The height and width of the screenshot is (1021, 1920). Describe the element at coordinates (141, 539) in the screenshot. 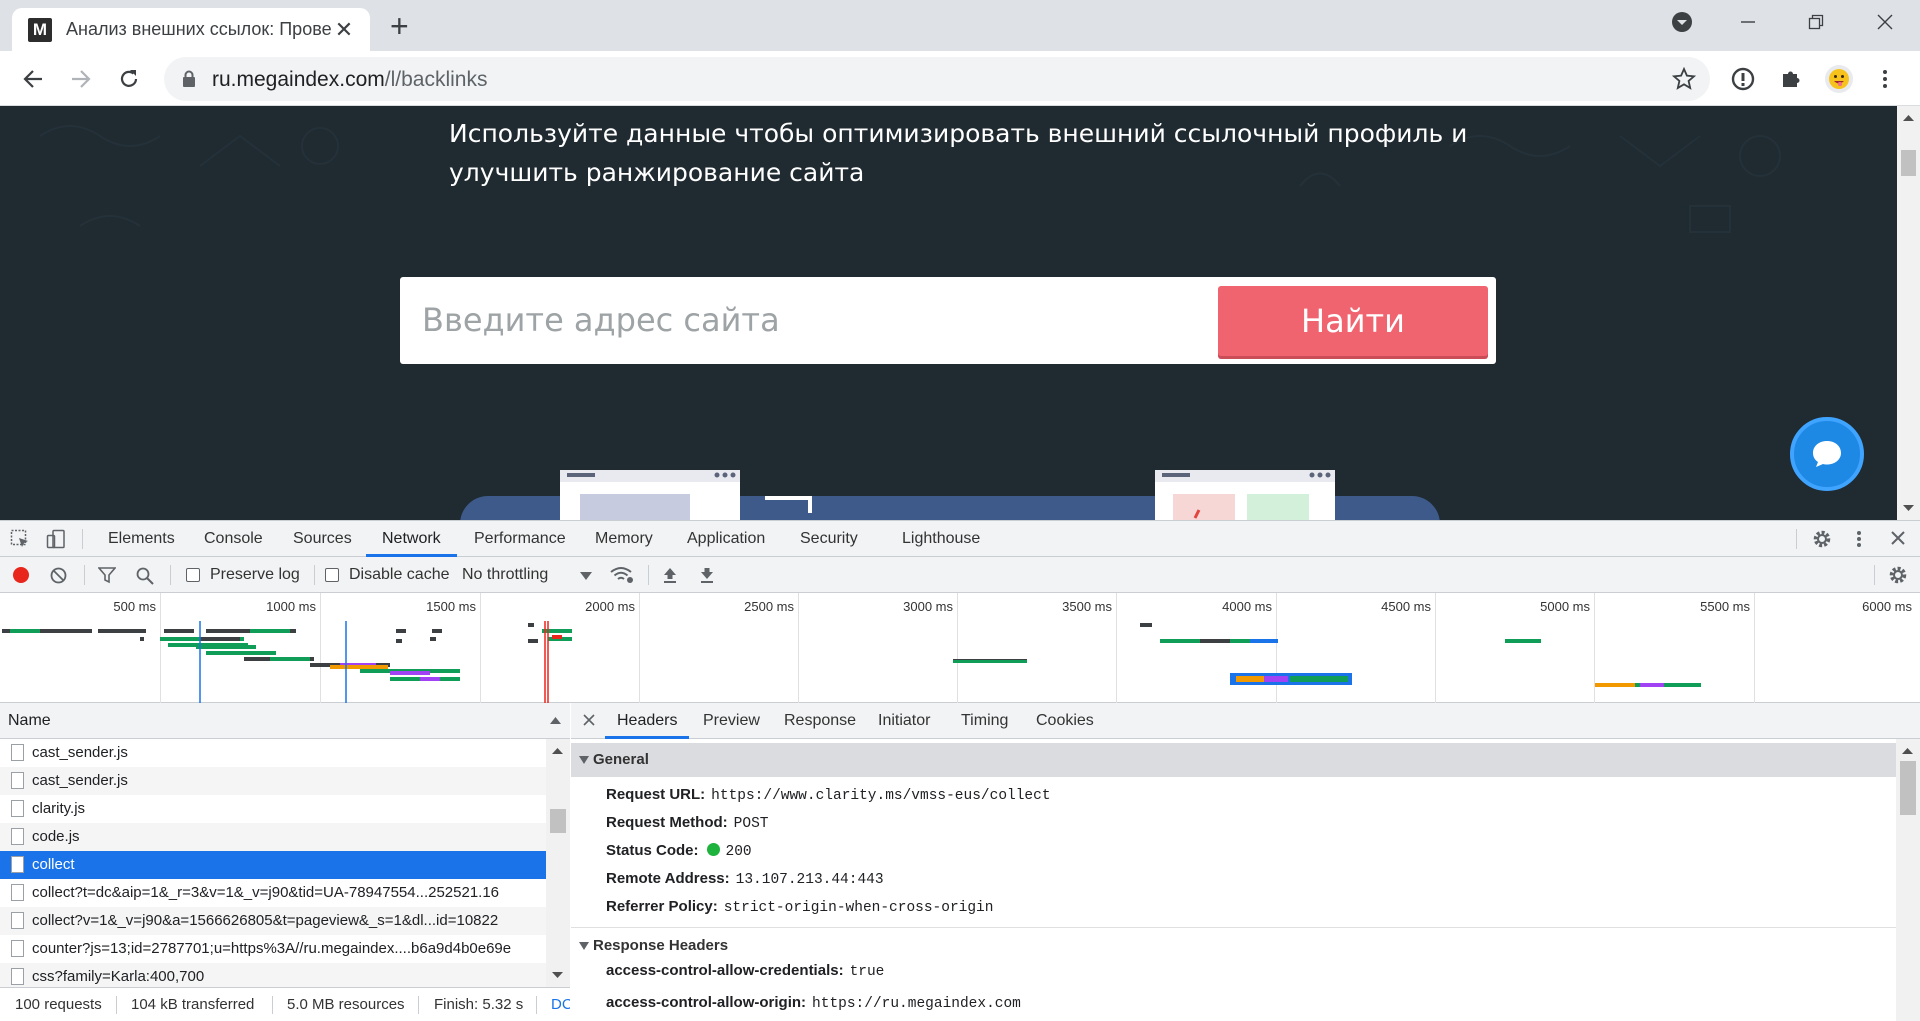

I see `tab-elements: Elements` at that location.